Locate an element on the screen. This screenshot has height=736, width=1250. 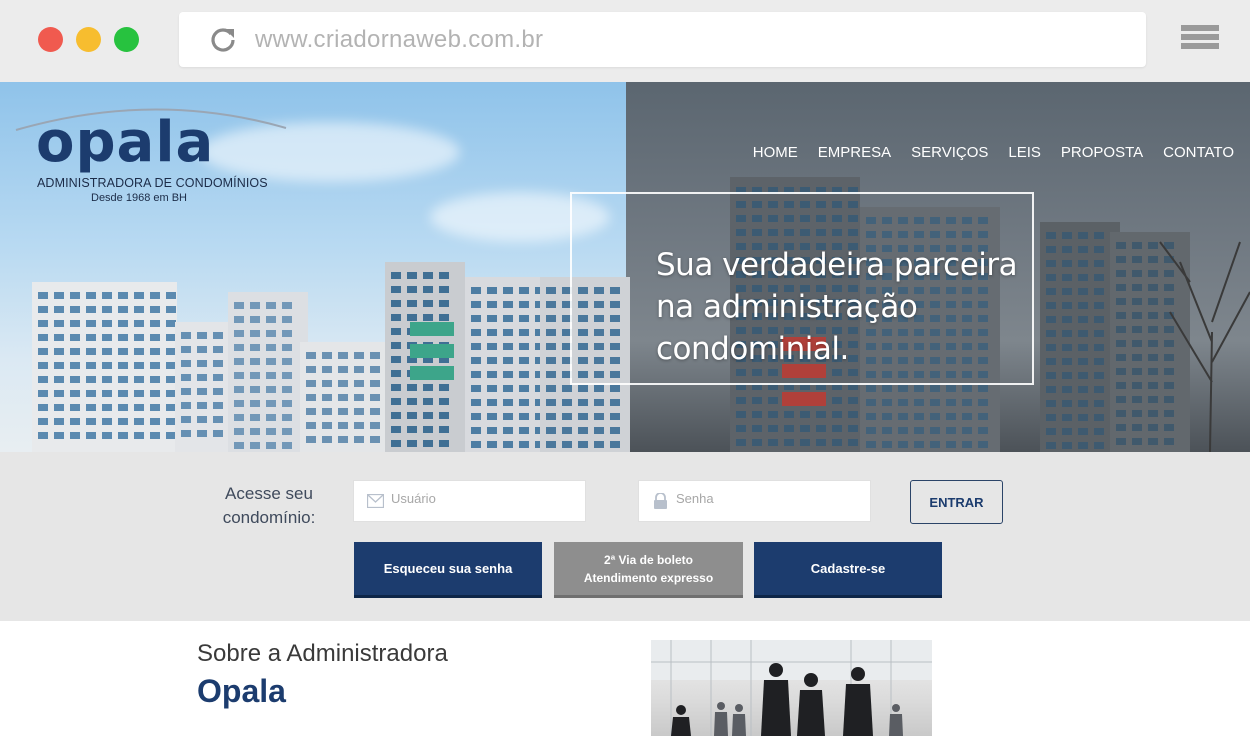
username-input is located at coordinates (481, 498).